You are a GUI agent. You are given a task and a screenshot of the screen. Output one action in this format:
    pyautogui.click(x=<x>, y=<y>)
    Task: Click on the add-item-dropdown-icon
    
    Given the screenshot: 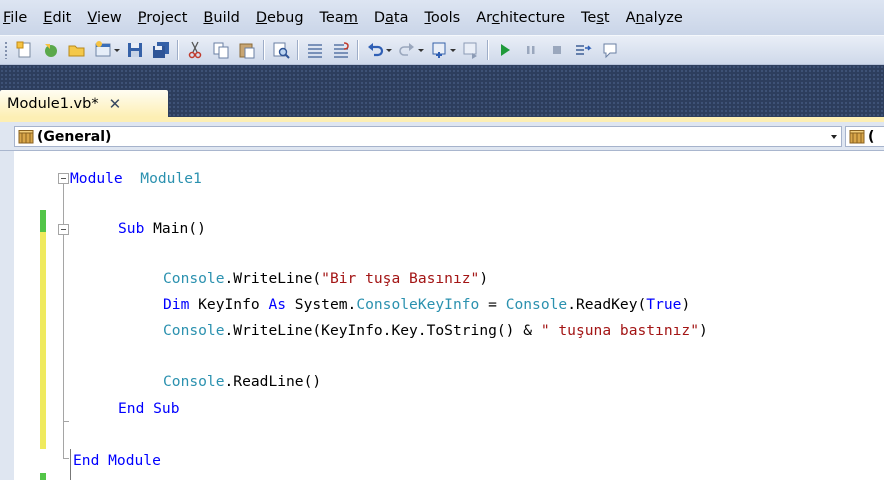 What is the action you would take?
    pyautogui.click(x=117, y=50)
    